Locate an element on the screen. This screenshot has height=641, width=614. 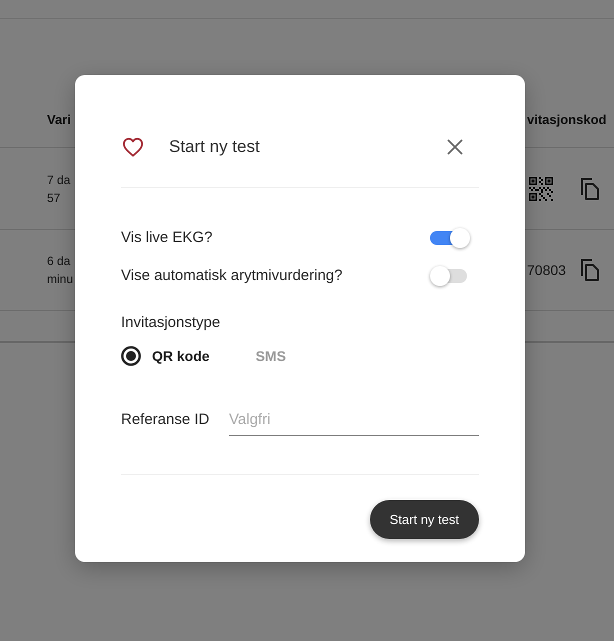
toggle-switch is located at coordinates (450, 238).